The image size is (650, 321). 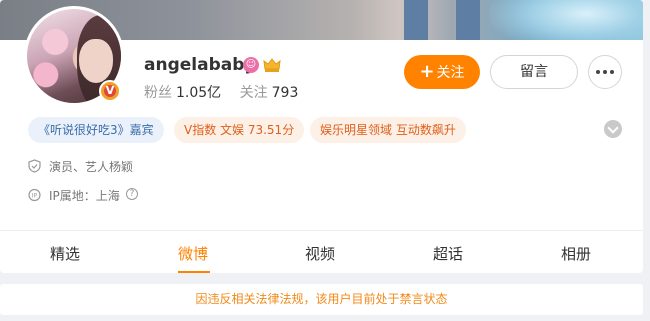 I want to click on crown-icon, so click(x=272, y=65).